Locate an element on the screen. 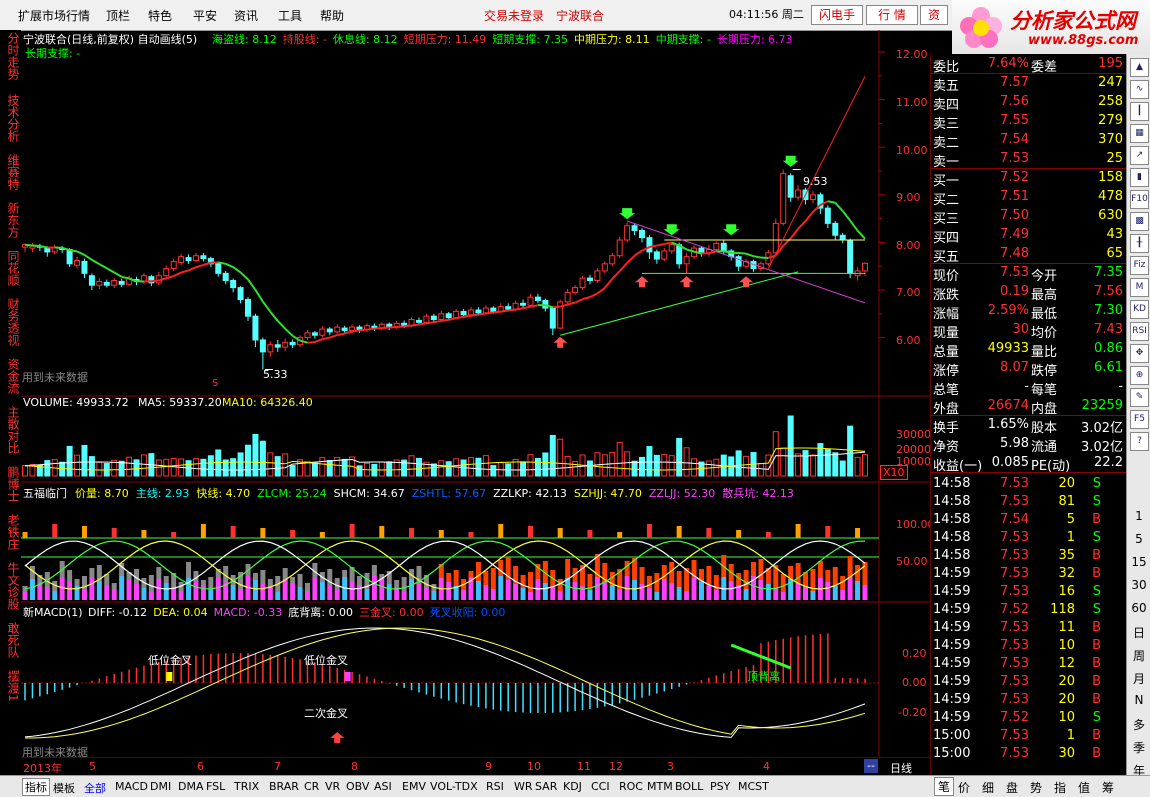 The height and width of the screenshot is (797, 1150). left-tab-pengboshi: 鹏博士 is located at coordinates (11, 484).